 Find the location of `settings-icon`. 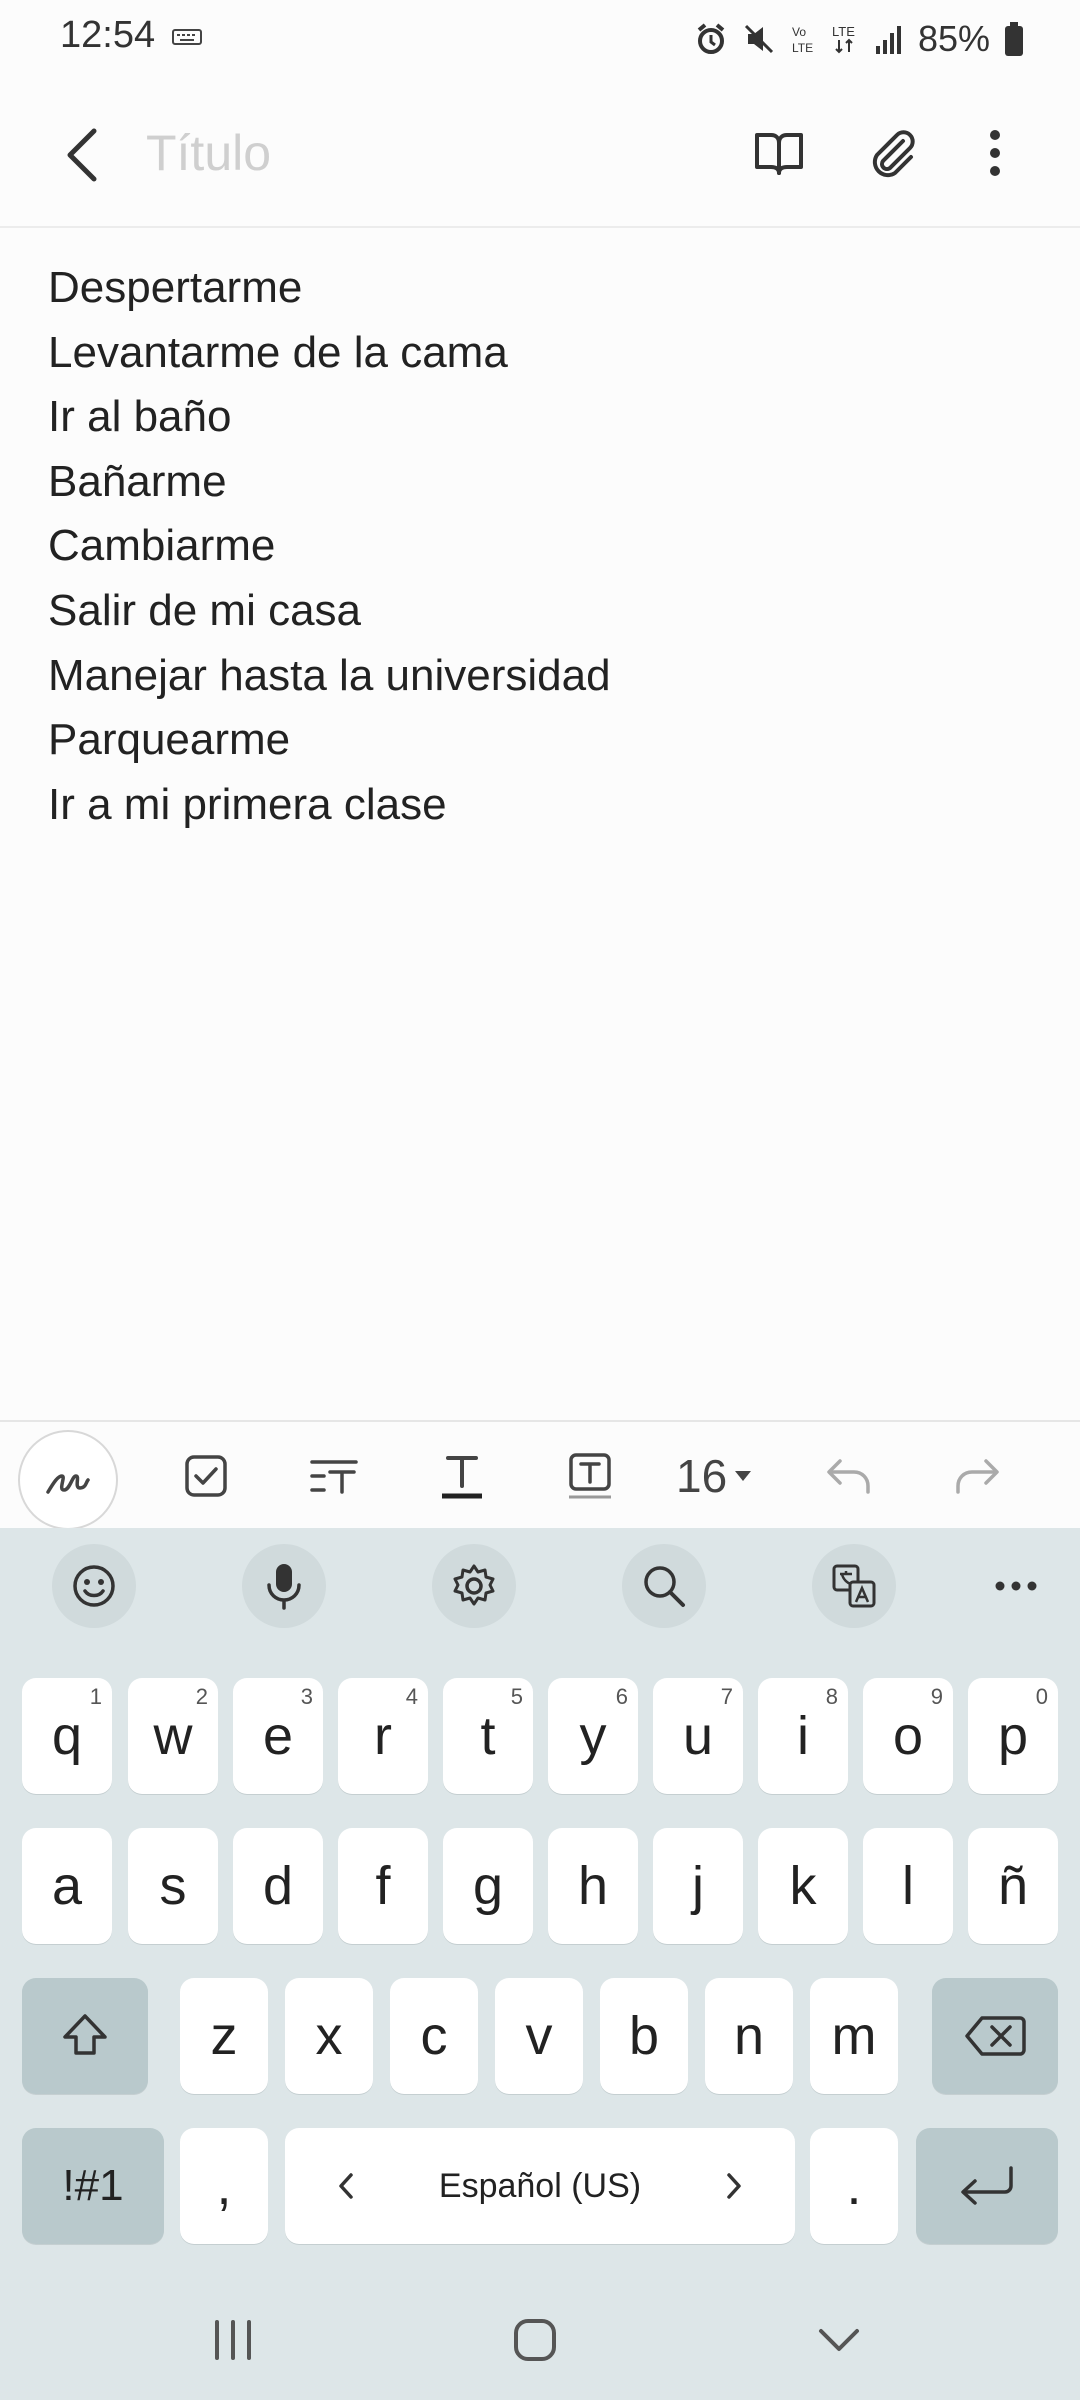

settings-icon is located at coordinates (474, 1585).